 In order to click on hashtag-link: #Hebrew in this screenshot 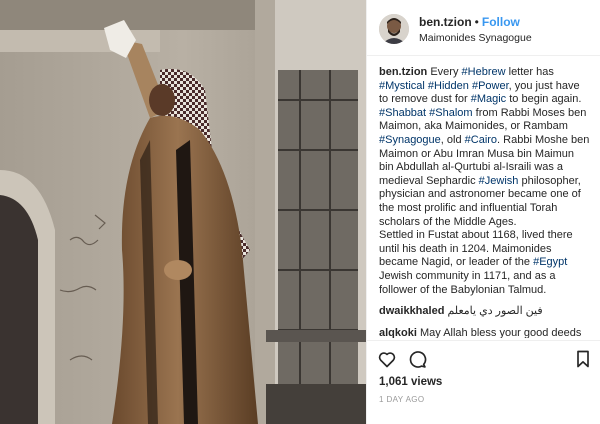, I will do `click(484, 72)`.